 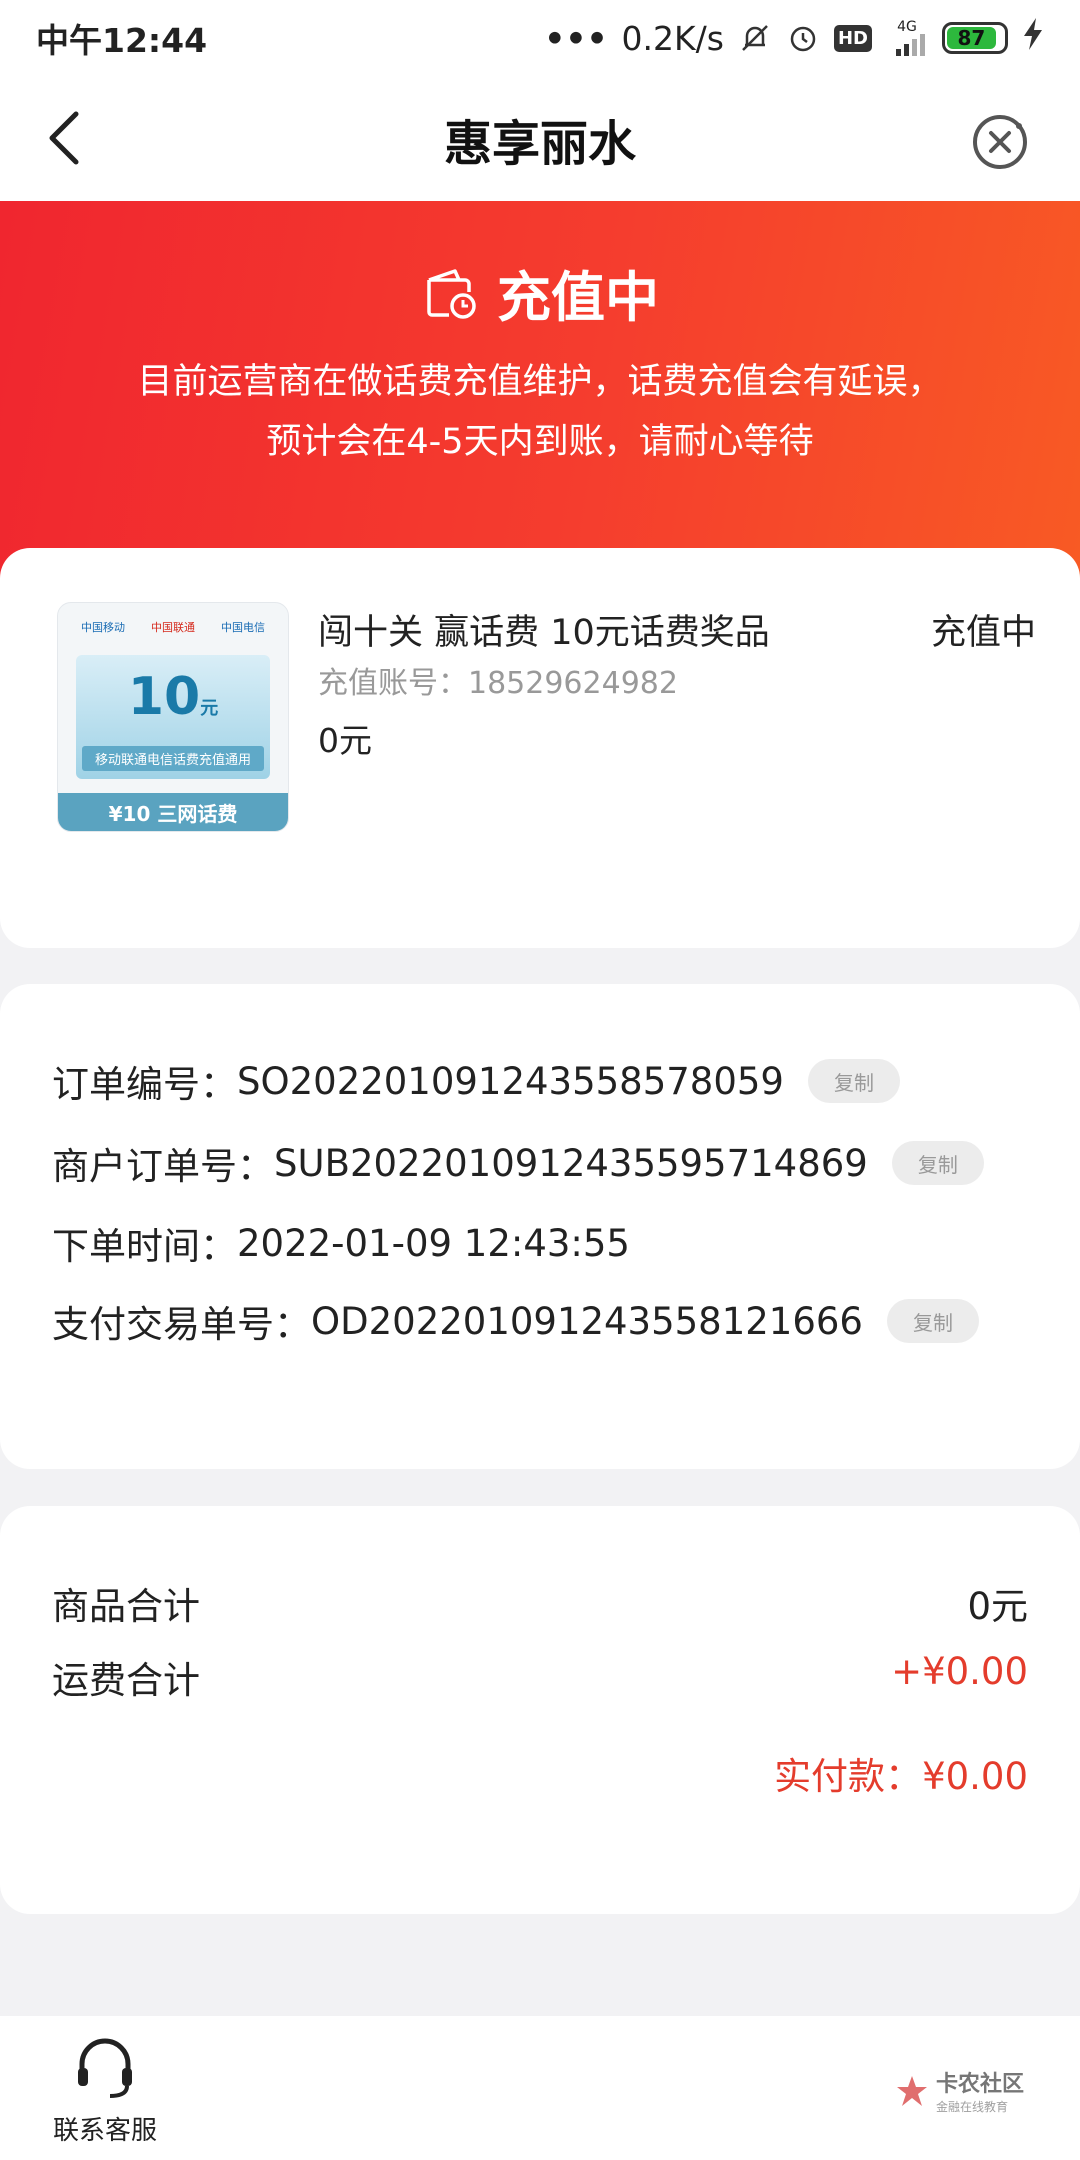 I want to click on order-number-row: 订单编号： SO2022010912435585780​59 复制, so click(x=476, y=1081).